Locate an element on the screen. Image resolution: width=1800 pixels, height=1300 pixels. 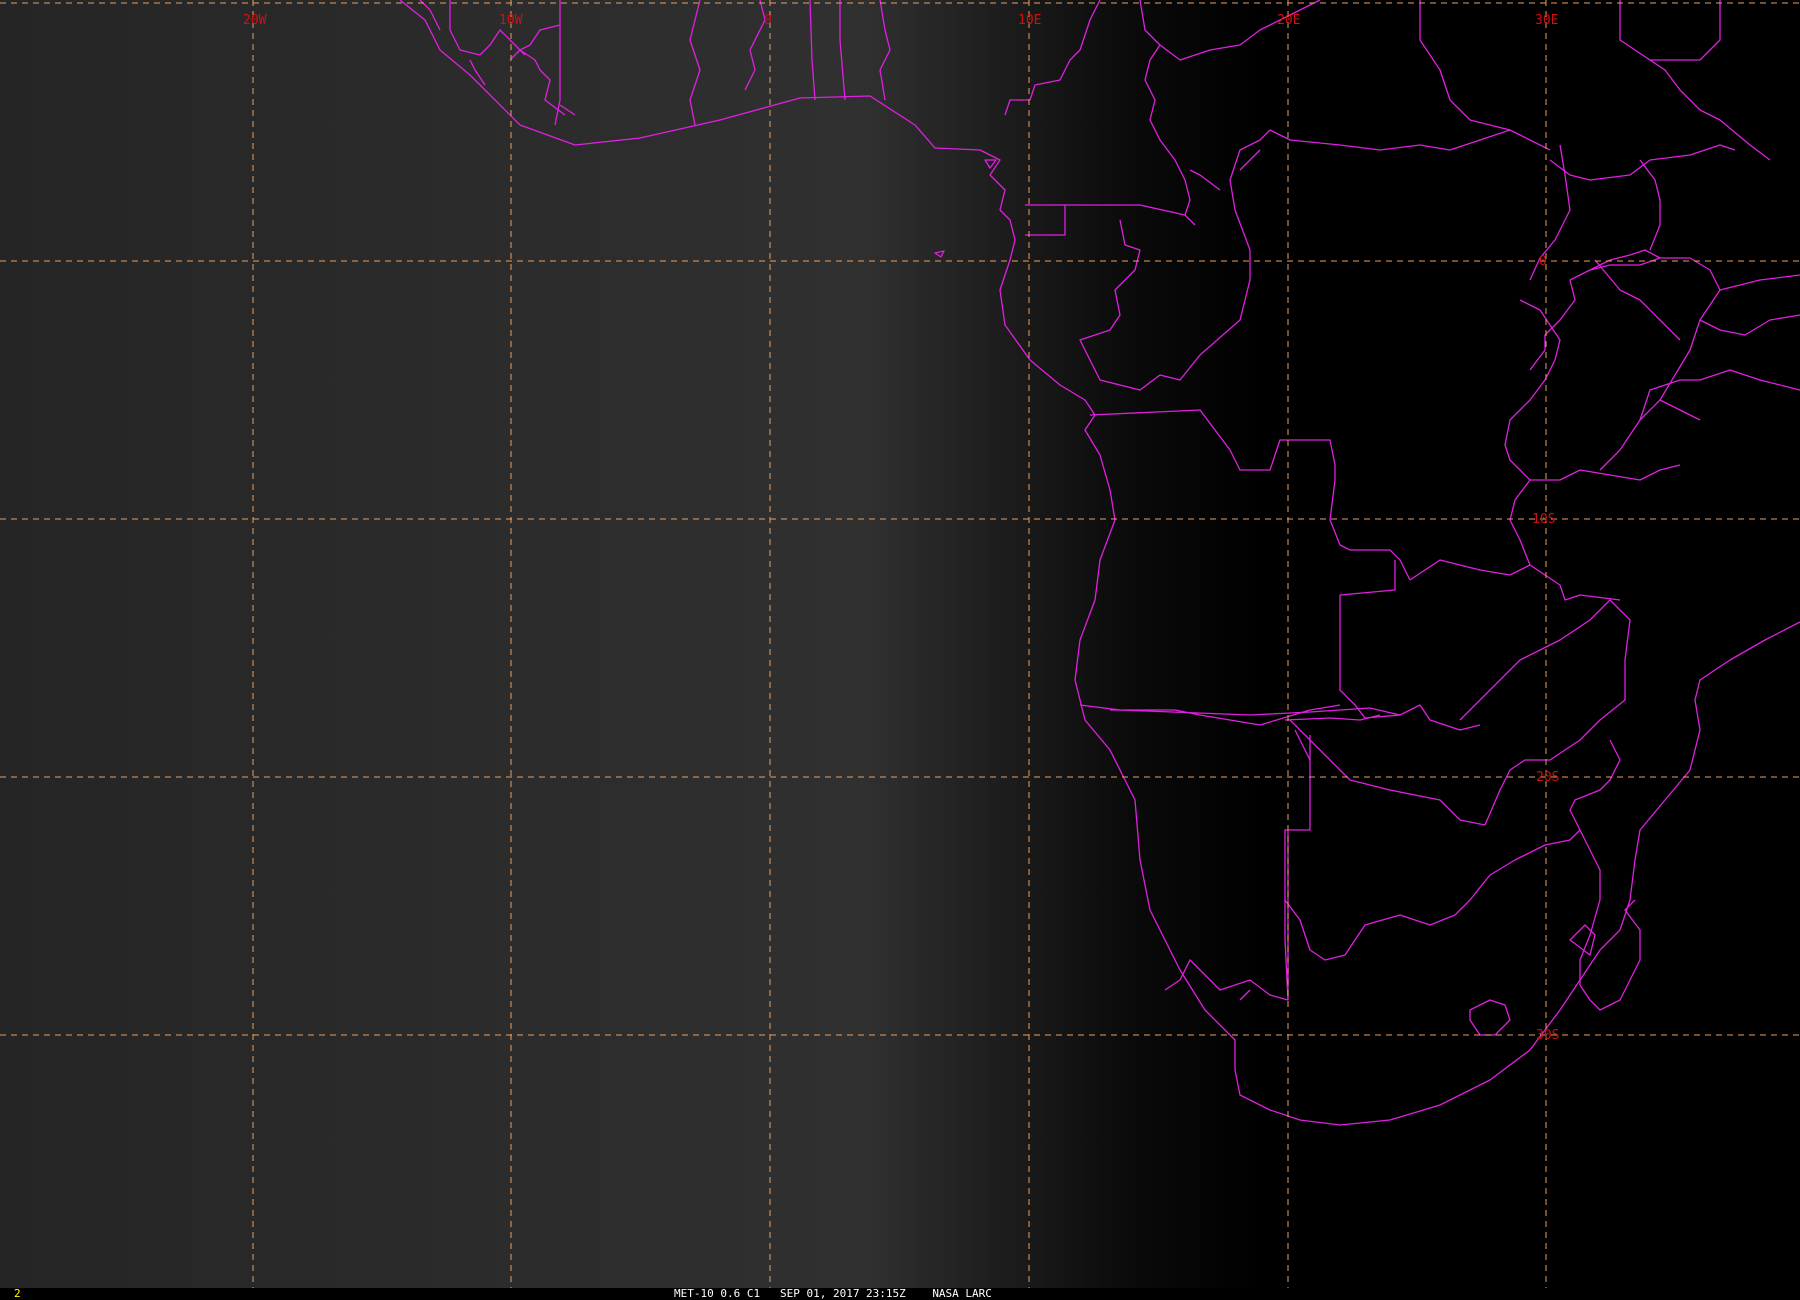
lat-label-20s: 20S is located at coordinates (1547, 777).